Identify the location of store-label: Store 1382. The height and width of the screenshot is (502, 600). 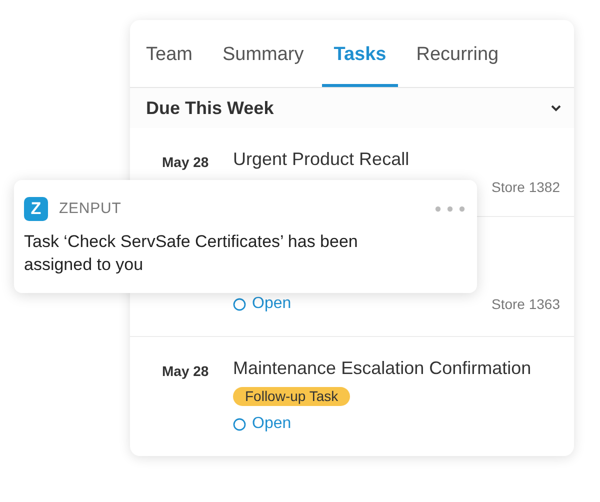
(526, 187).